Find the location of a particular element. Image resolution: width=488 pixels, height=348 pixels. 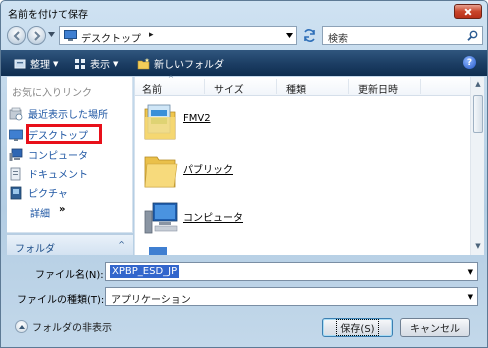

desktop-highlight-box is located at coordinates (64, 134).